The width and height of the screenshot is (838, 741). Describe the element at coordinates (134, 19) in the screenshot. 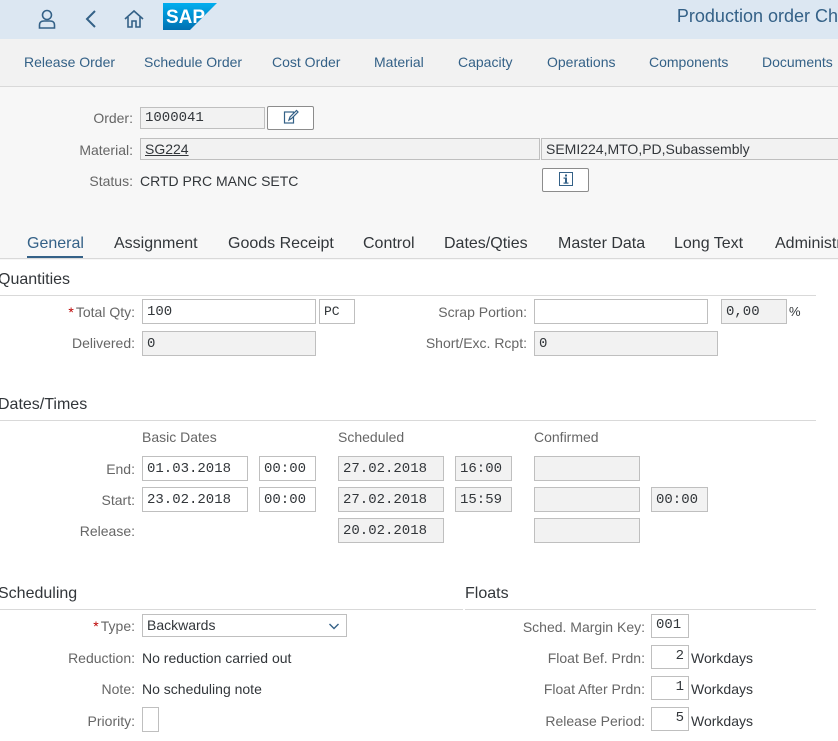

I see `home-icon` at that location.